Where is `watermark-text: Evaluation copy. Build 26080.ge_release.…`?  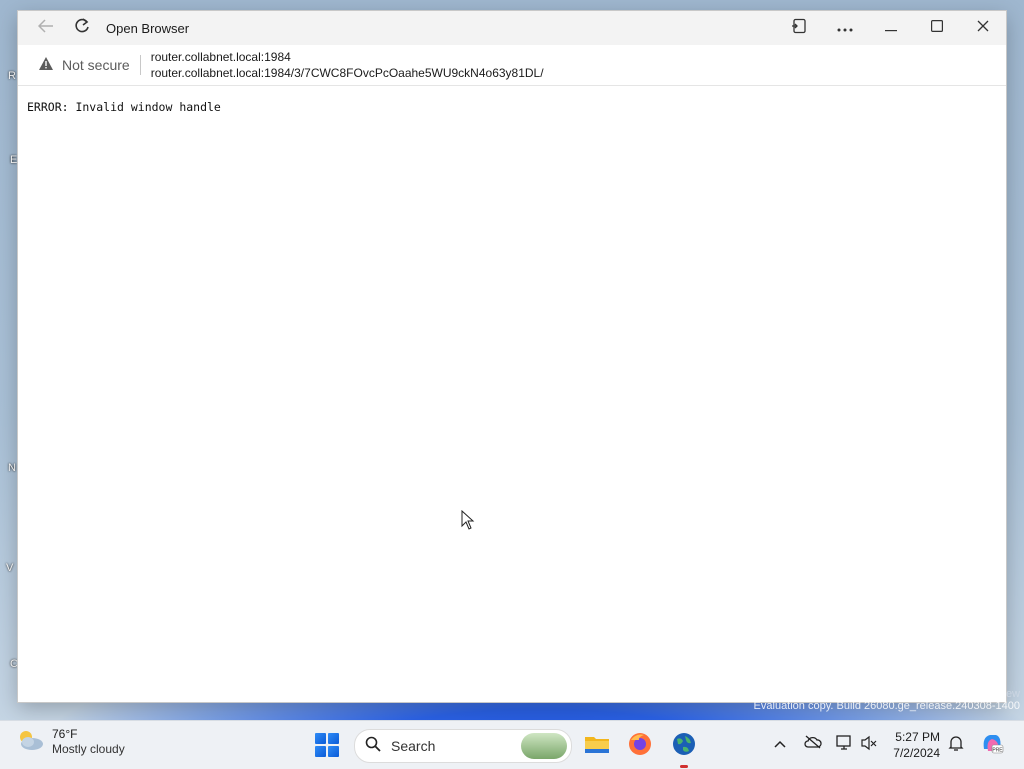 watermark-text: Evaluation copy. Build 26080.ge_release.… is located at coordinates (886, 706).